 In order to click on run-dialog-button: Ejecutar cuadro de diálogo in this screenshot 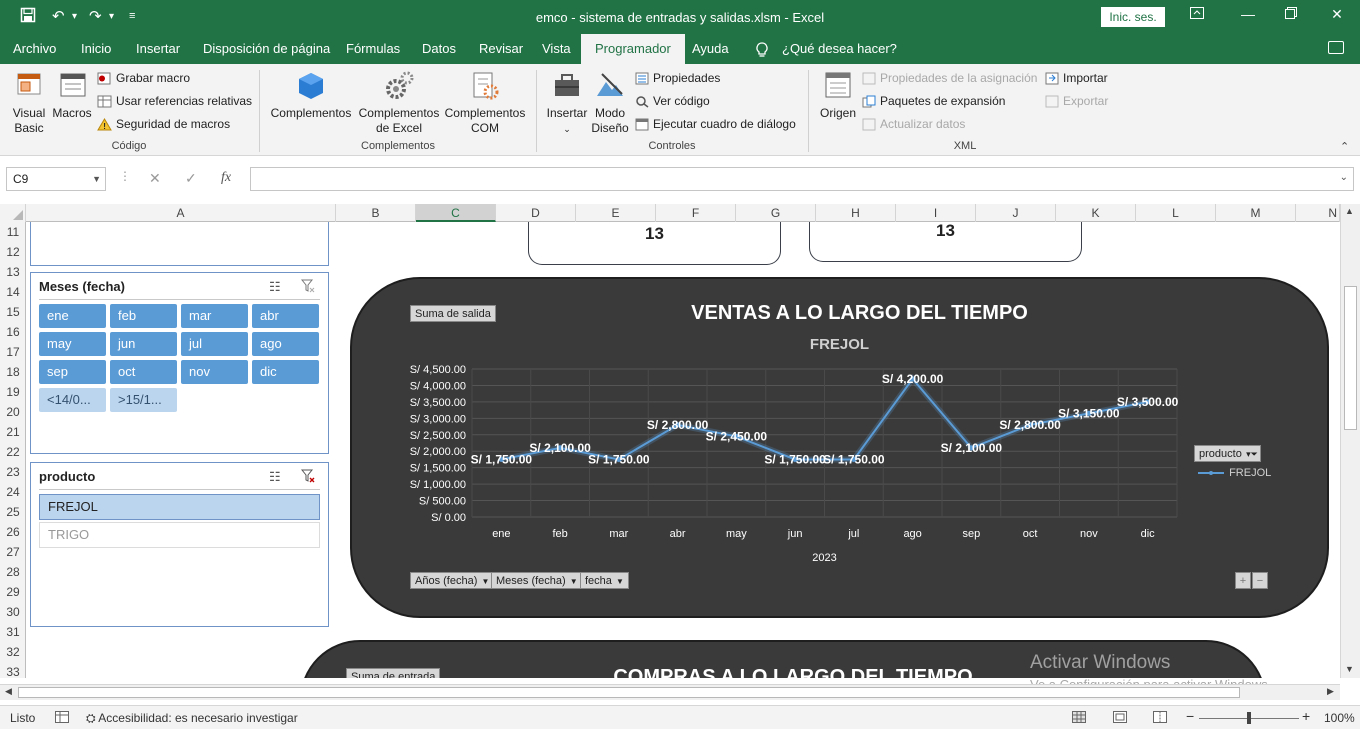, I will do `click(715, 124)`.